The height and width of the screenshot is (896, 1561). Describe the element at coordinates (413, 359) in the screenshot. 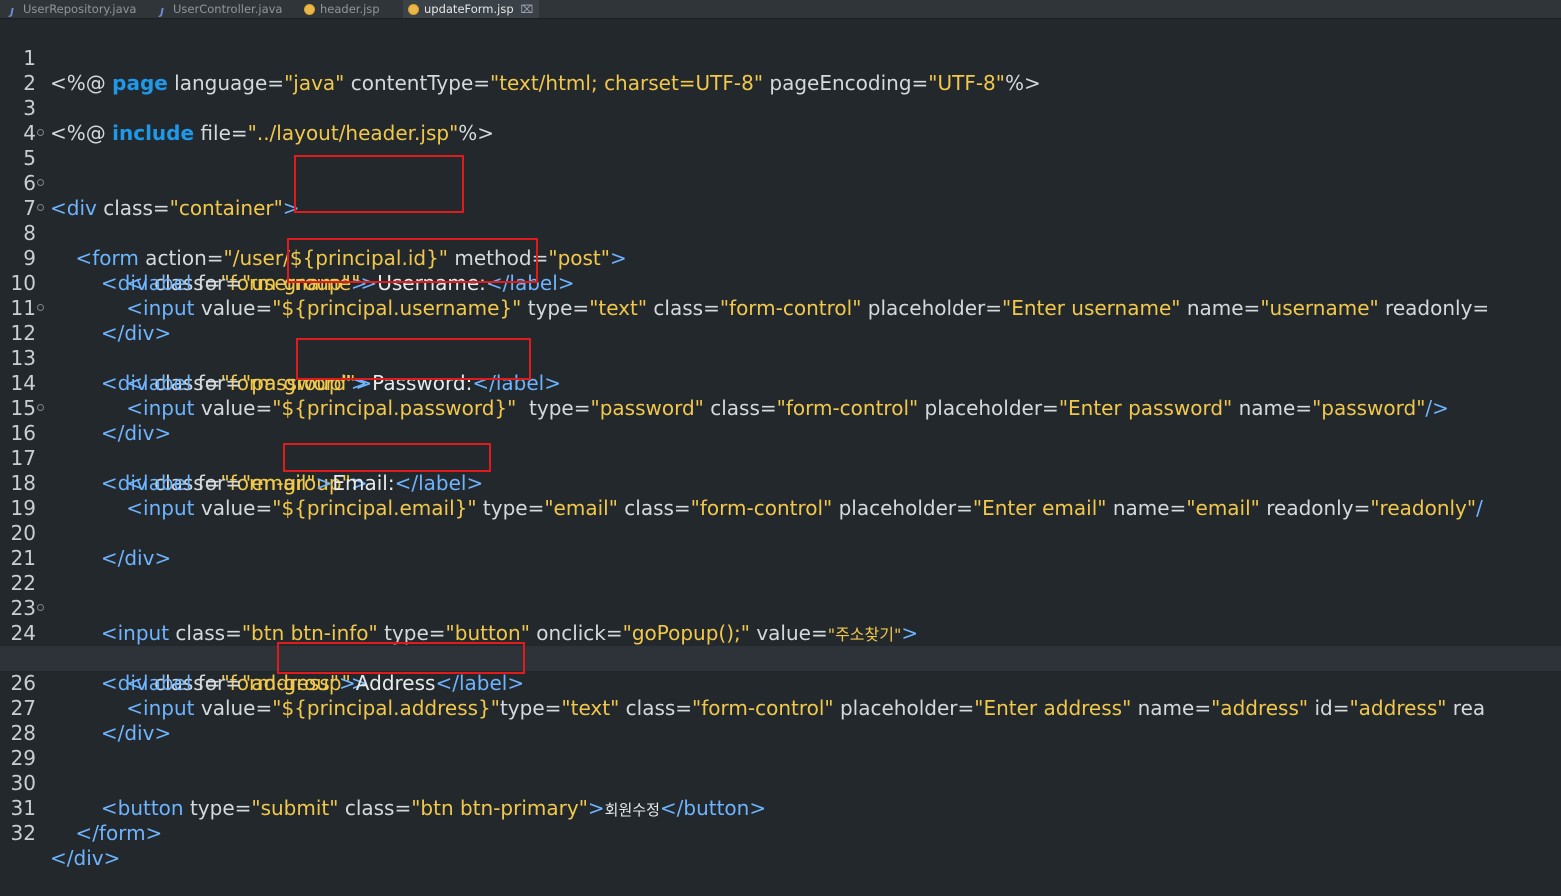

I see `highlight-box-principal-password` at that location.